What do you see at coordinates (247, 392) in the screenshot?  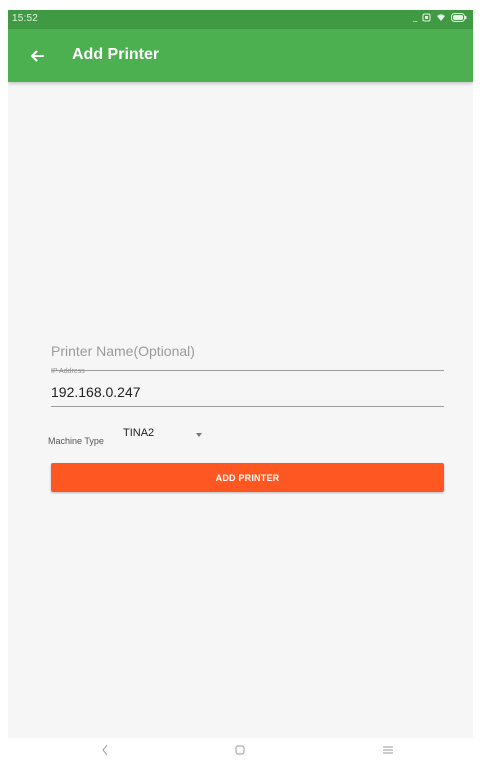 I see `ip-address-input` at bounding box center [247, 392].